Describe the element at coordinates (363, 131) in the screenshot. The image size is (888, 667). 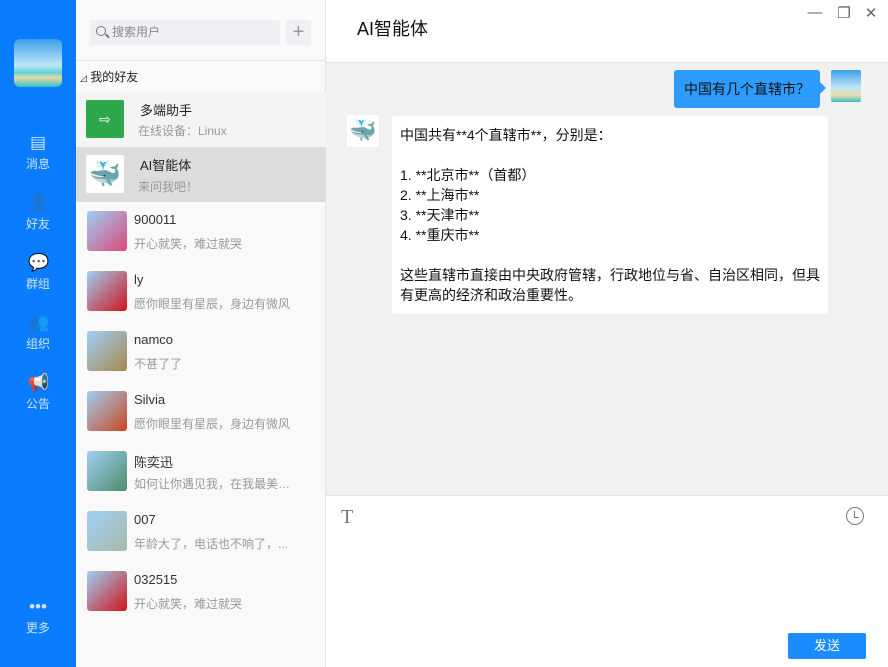
I see `ai-avatar: 🐳` at that location.